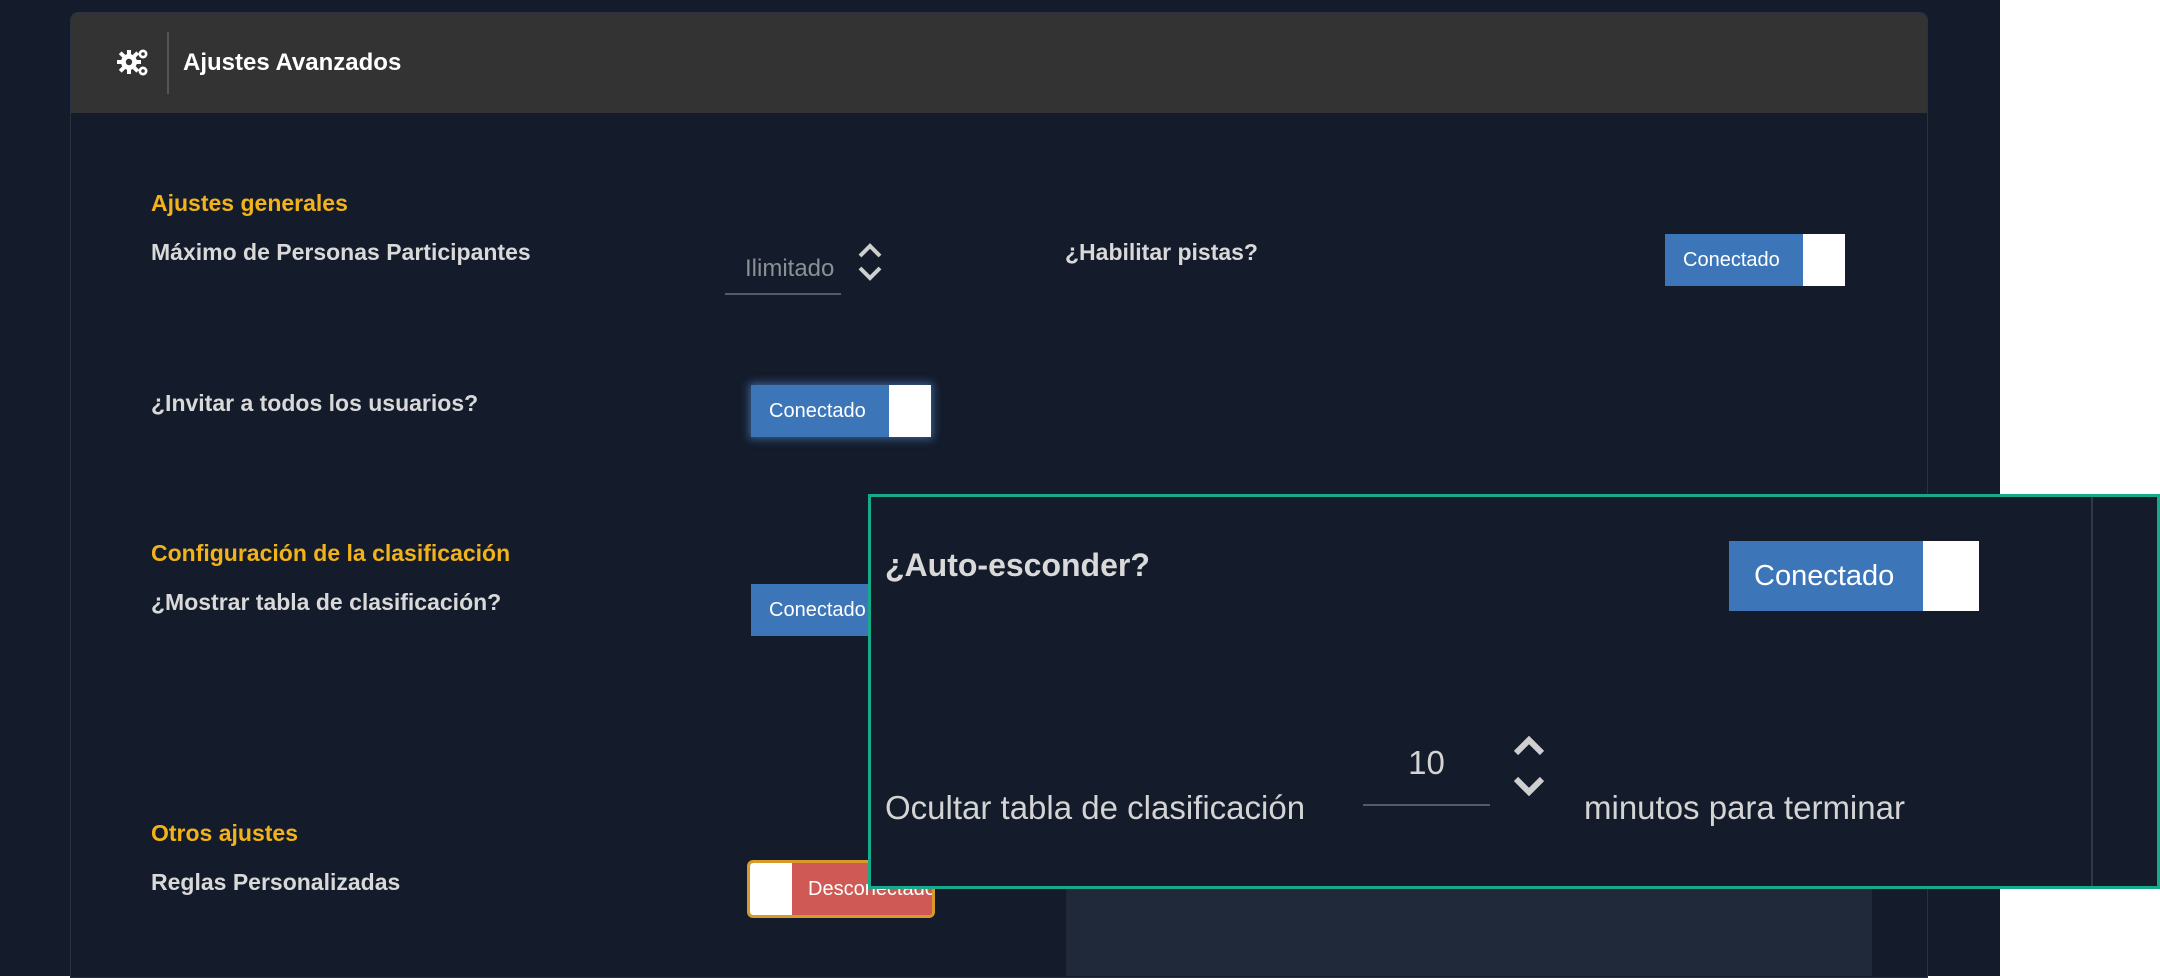  I want to click on custom-rules-textarea, so click(1469, 928).